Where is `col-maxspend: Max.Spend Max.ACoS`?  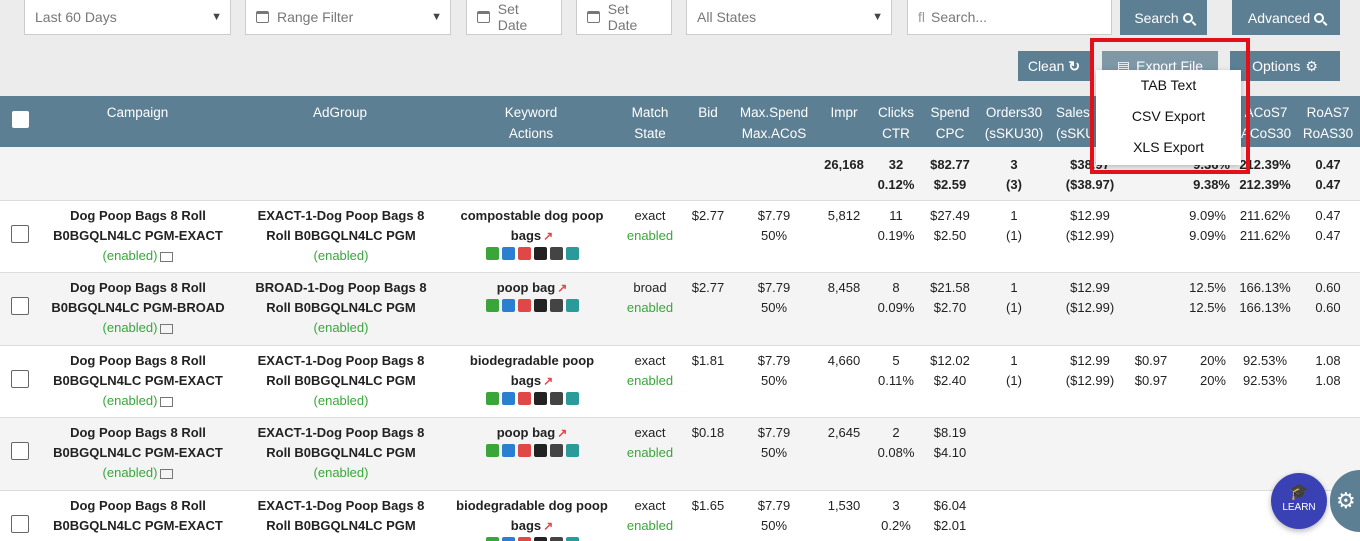
col-maxspend: Max.Spend Max.ACoS is located at coordinates (774, 123).